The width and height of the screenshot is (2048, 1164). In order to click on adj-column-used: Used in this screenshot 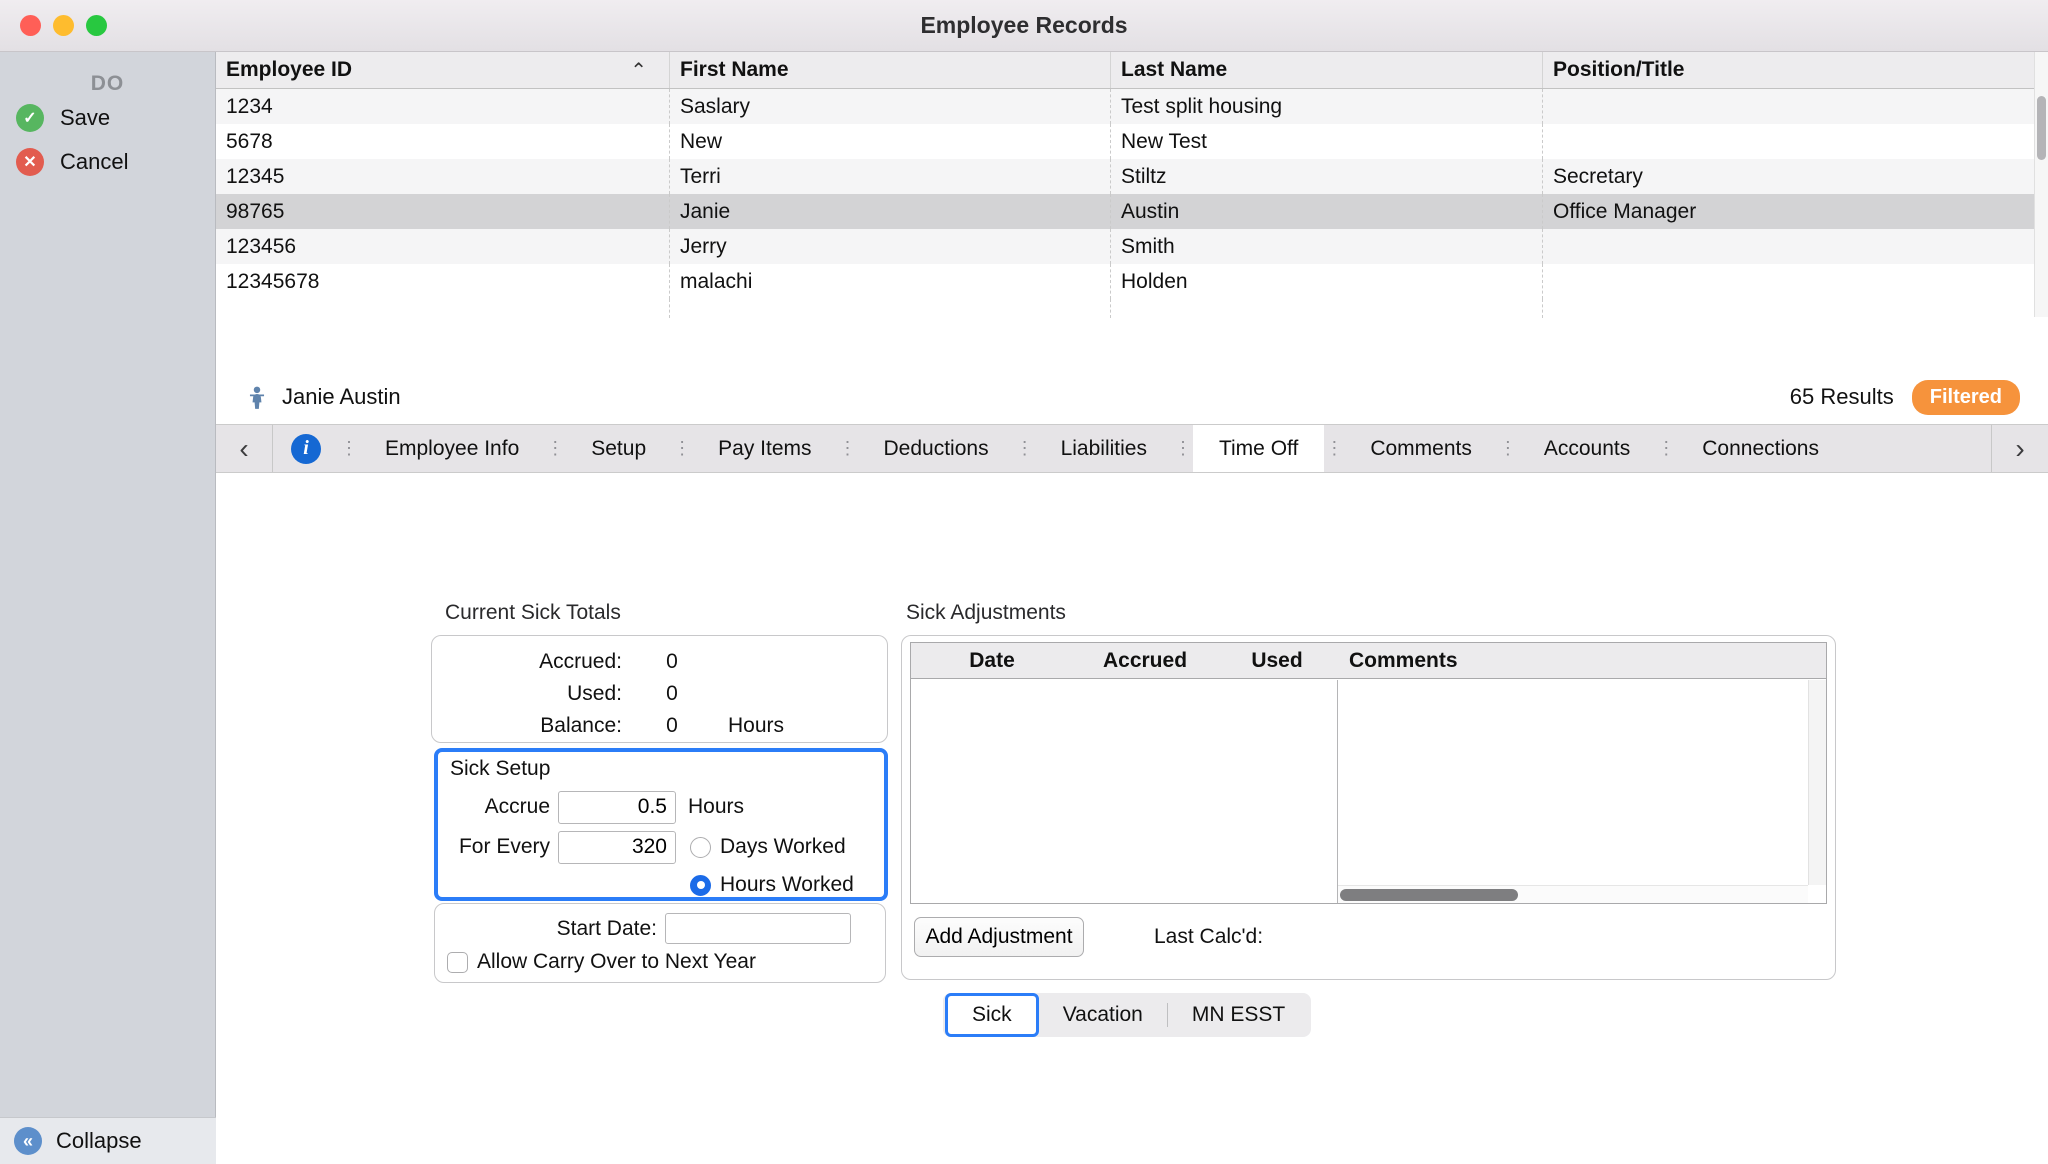, I will do `click(1277, 660)`.